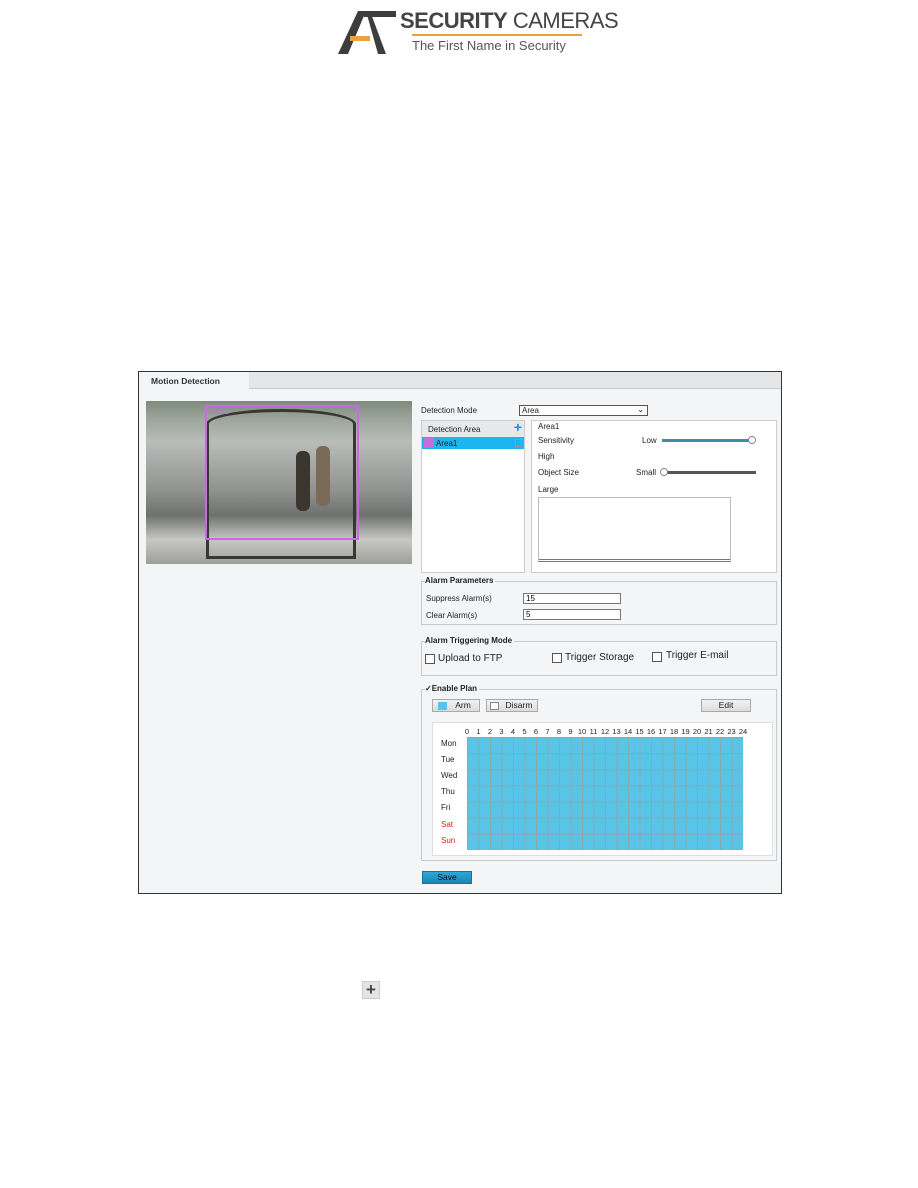 This screenshot has width=918, height=1188. I want to click on hour-label: 20, so click(697, 731).